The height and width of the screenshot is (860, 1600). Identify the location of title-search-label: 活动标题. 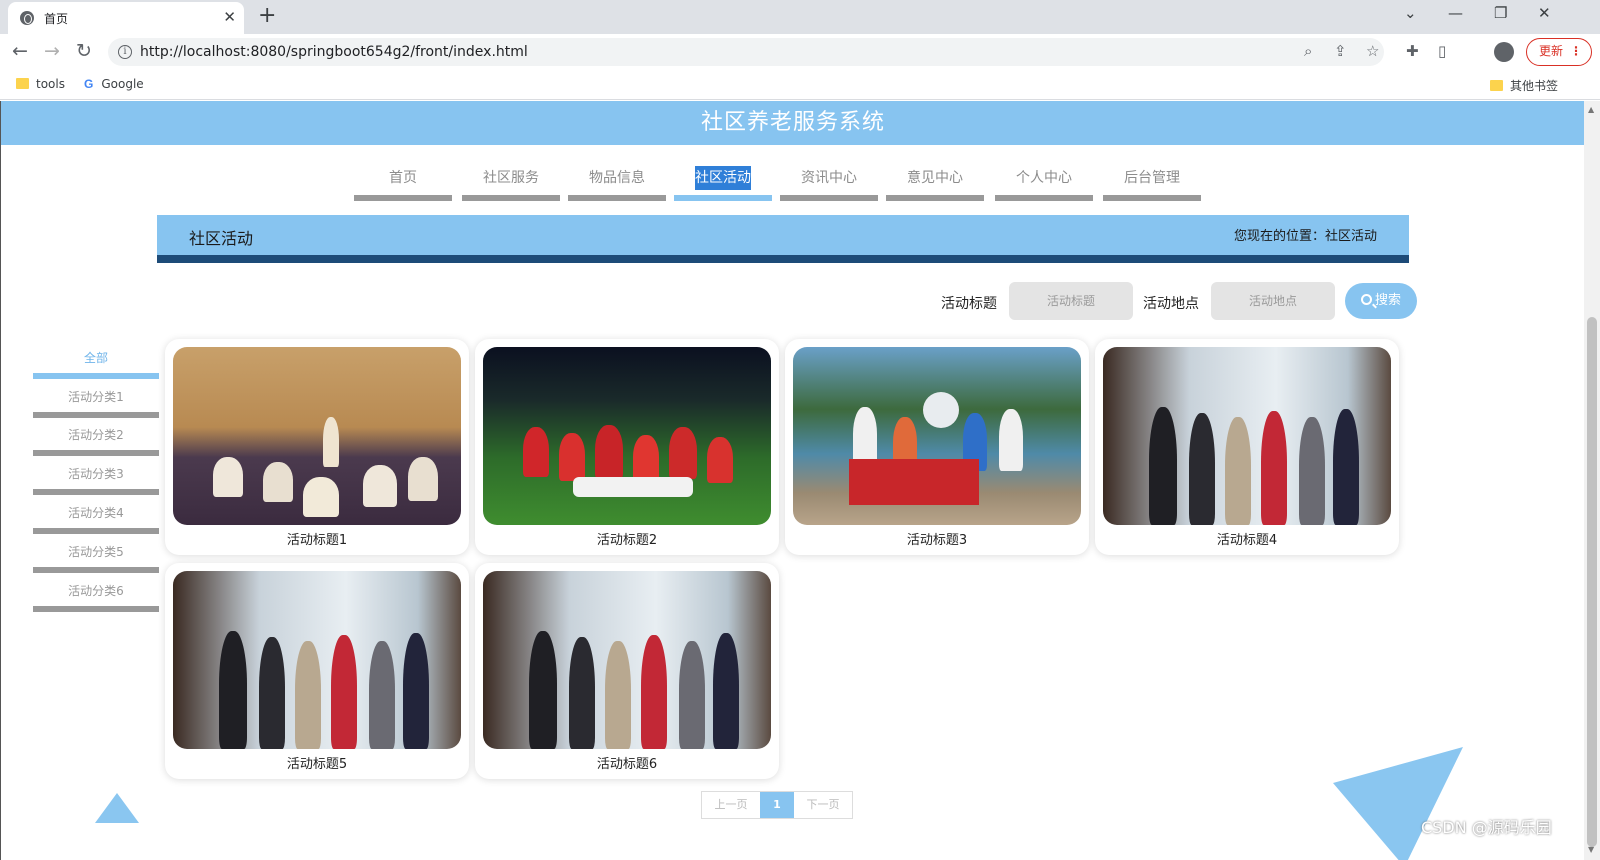
(969, 304).